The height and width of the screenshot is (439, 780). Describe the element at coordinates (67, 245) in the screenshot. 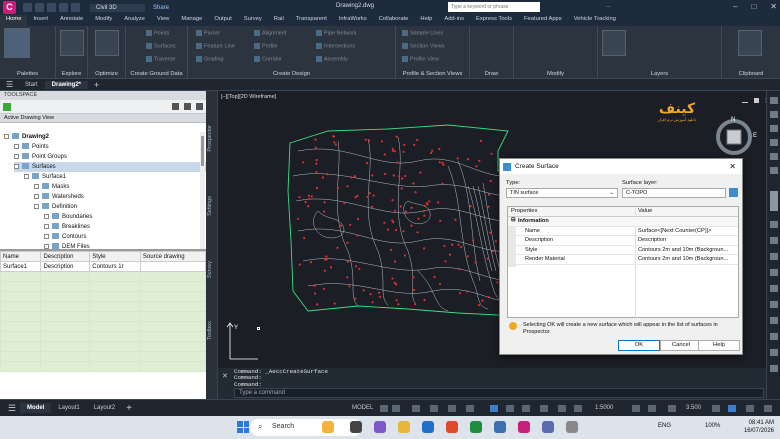

I see `tree-item: DEM Files` at that location.